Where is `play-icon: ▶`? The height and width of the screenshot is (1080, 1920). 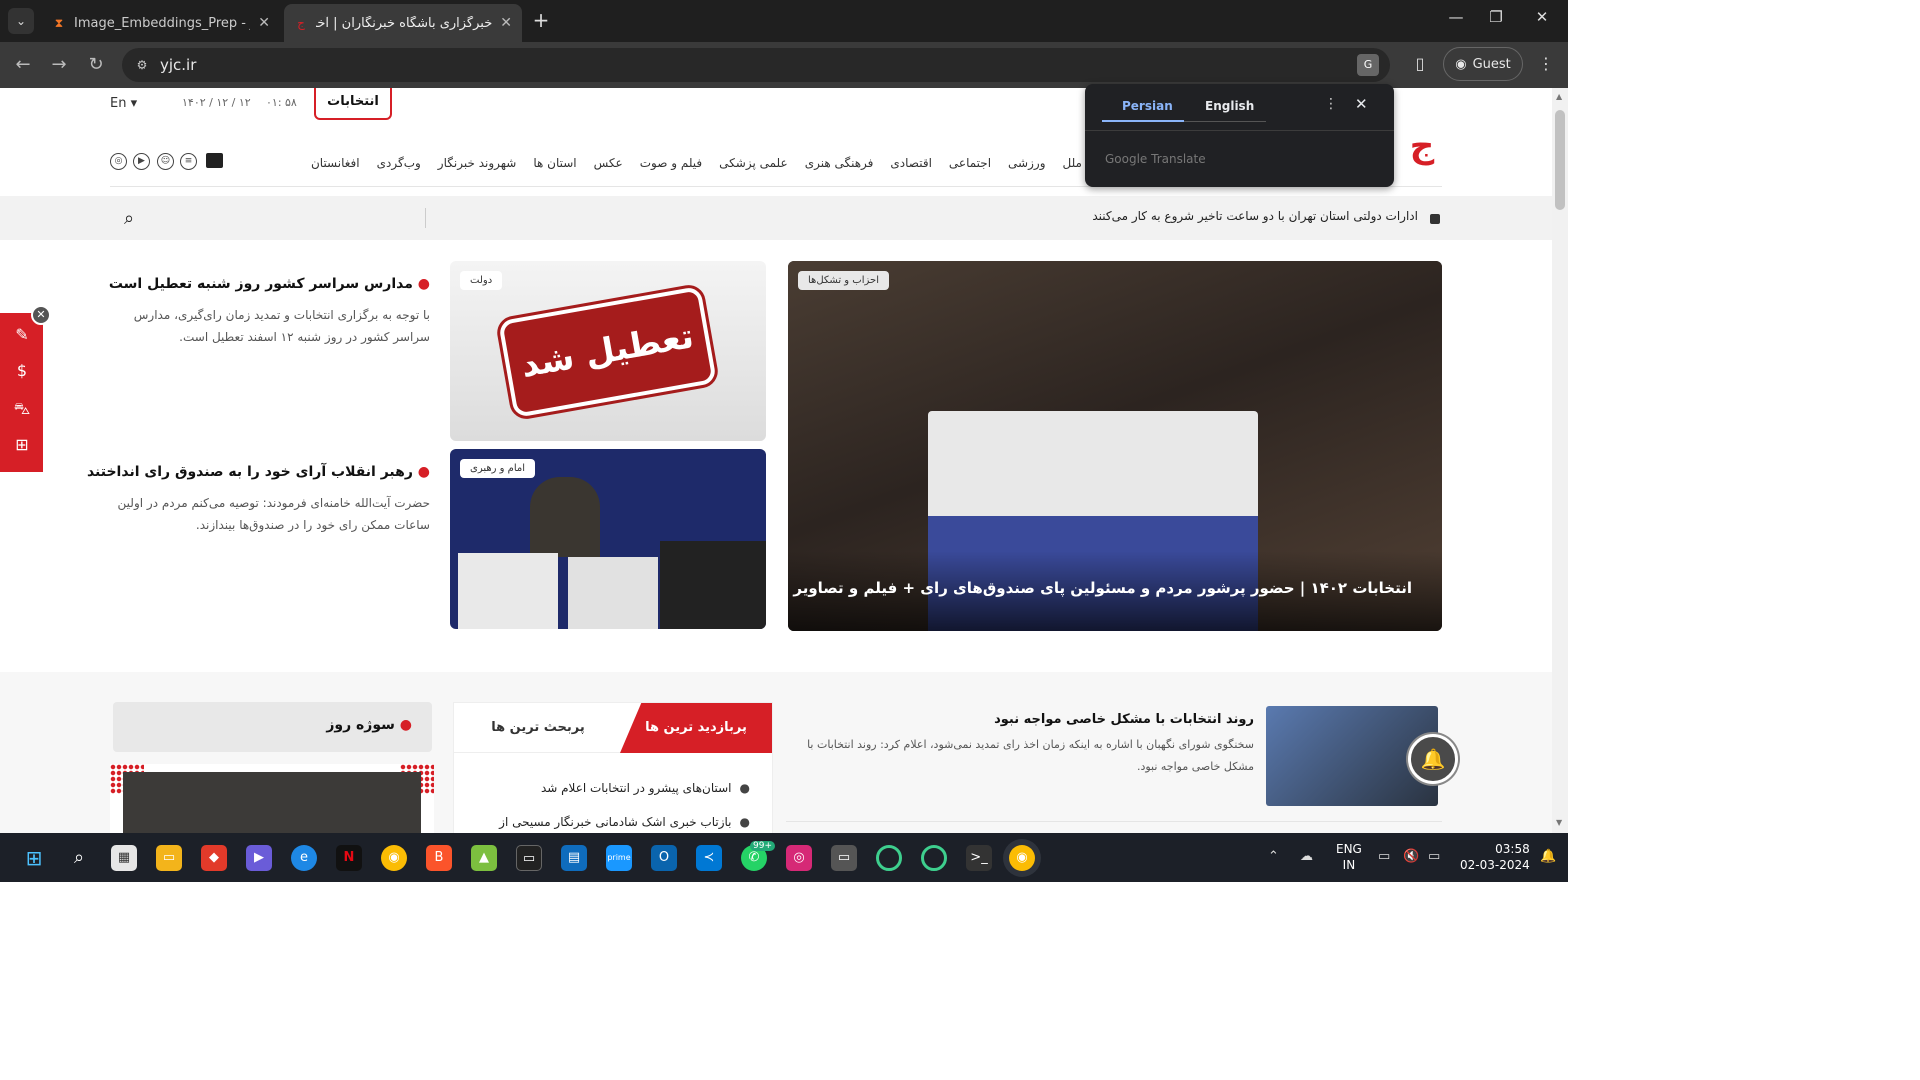 play-icon: ▶ is located at coordinates (141, 161).